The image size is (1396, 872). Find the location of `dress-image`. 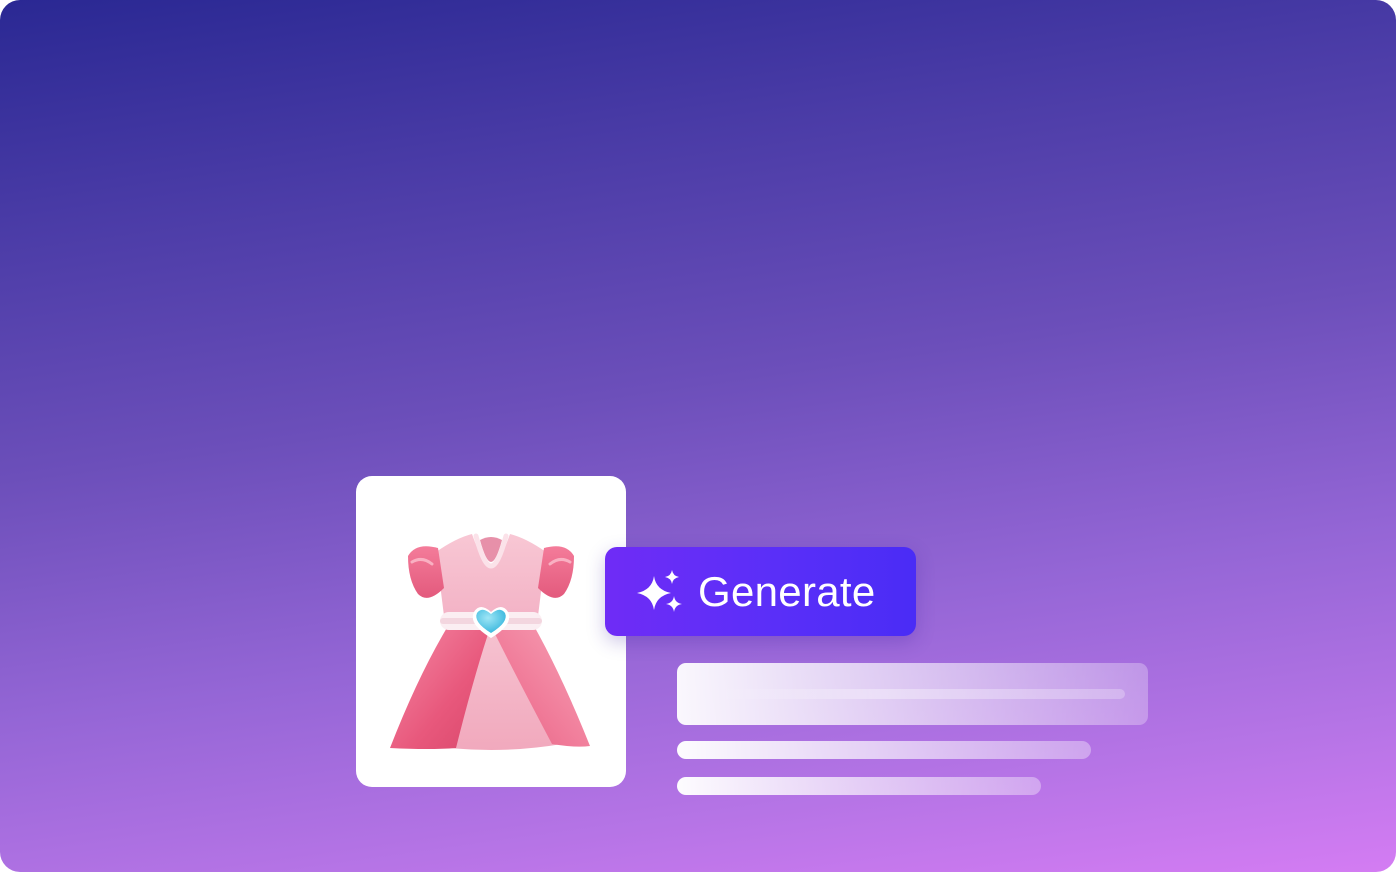

dress-image is located at coordinates (490, 641).